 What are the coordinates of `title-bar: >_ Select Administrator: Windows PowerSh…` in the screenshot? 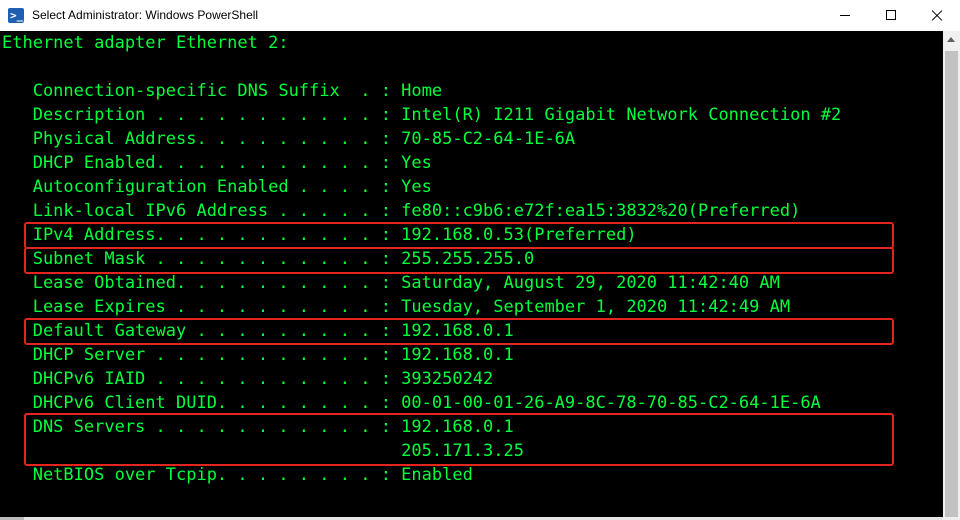 It's located at (480, 15).